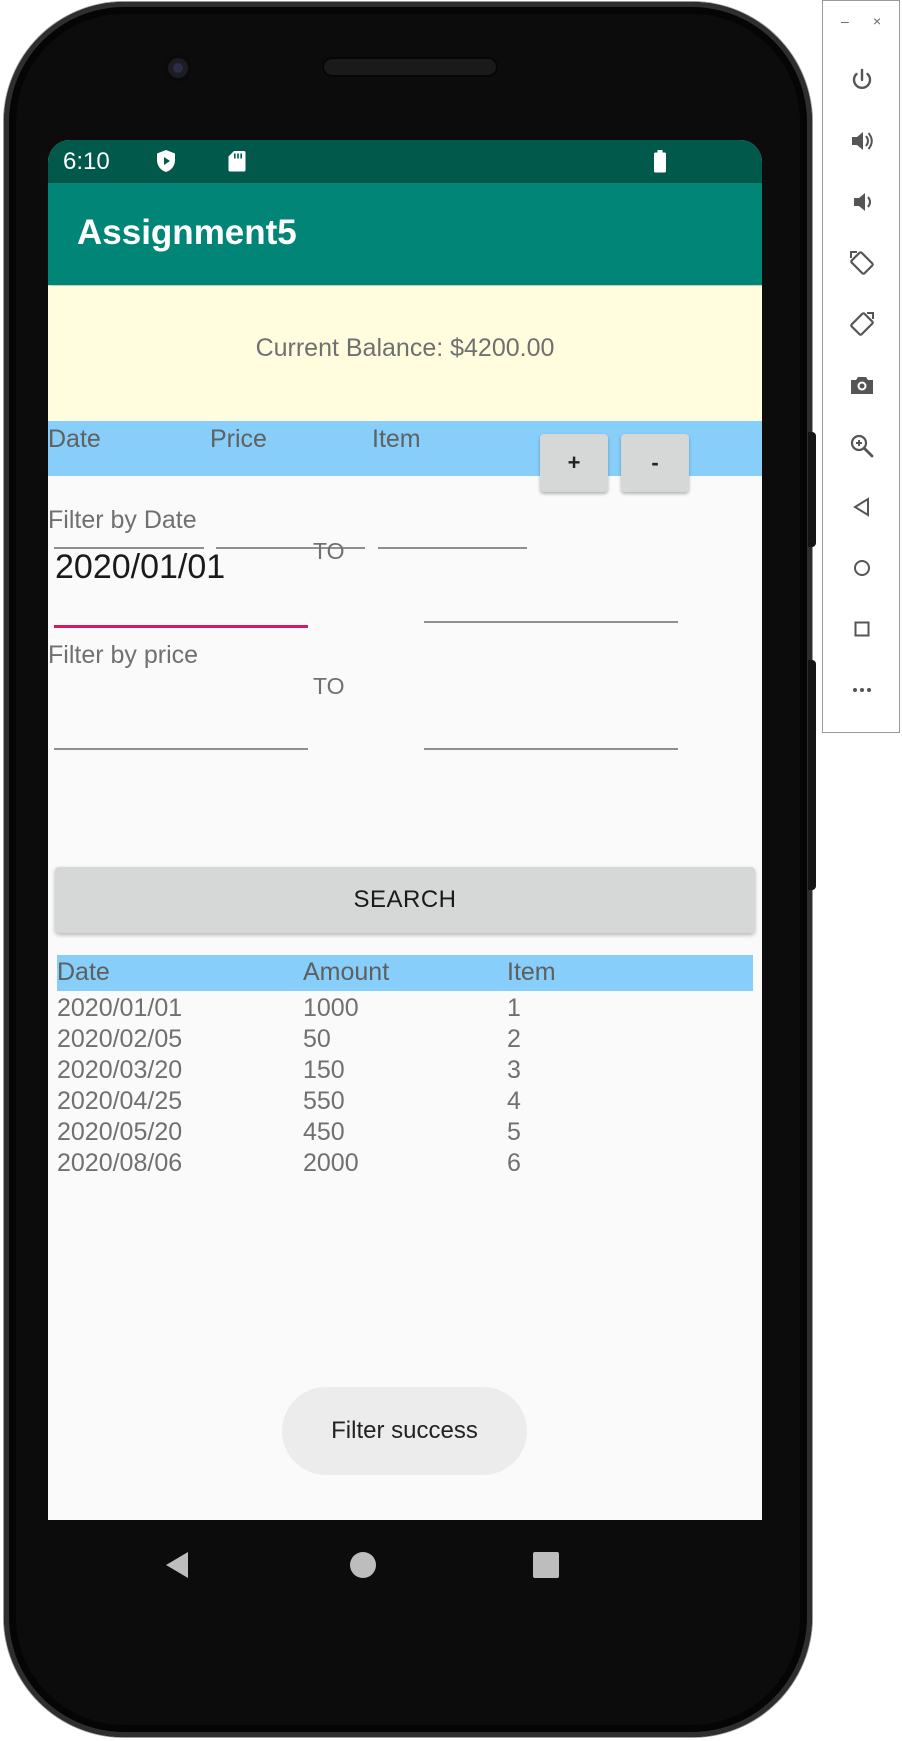 The height and width of the screenshot is (1741, 902). I want to click on date-from-input: 2020/01/01, so click(181, 581).